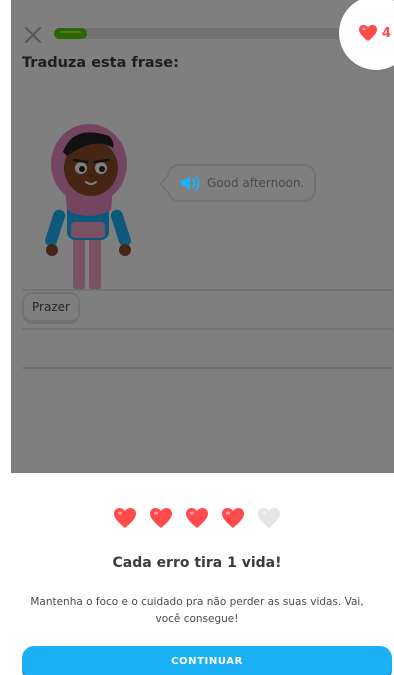 This screenshot has width=394, height=675. What do you see at coordinates (51, 308) in the screenshot?
I see `word-chip-prazer: Prazer` at bounding box center [51, 308].